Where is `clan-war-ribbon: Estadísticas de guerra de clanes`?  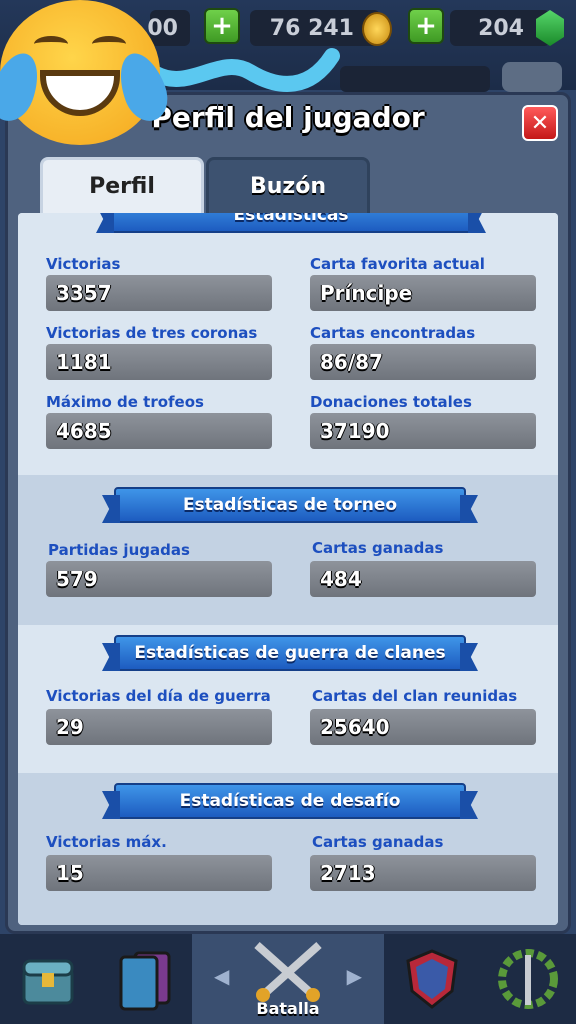 clan-war-ribbon: Estadísticas de guerra de clanes is located at coordinates (290, 653).